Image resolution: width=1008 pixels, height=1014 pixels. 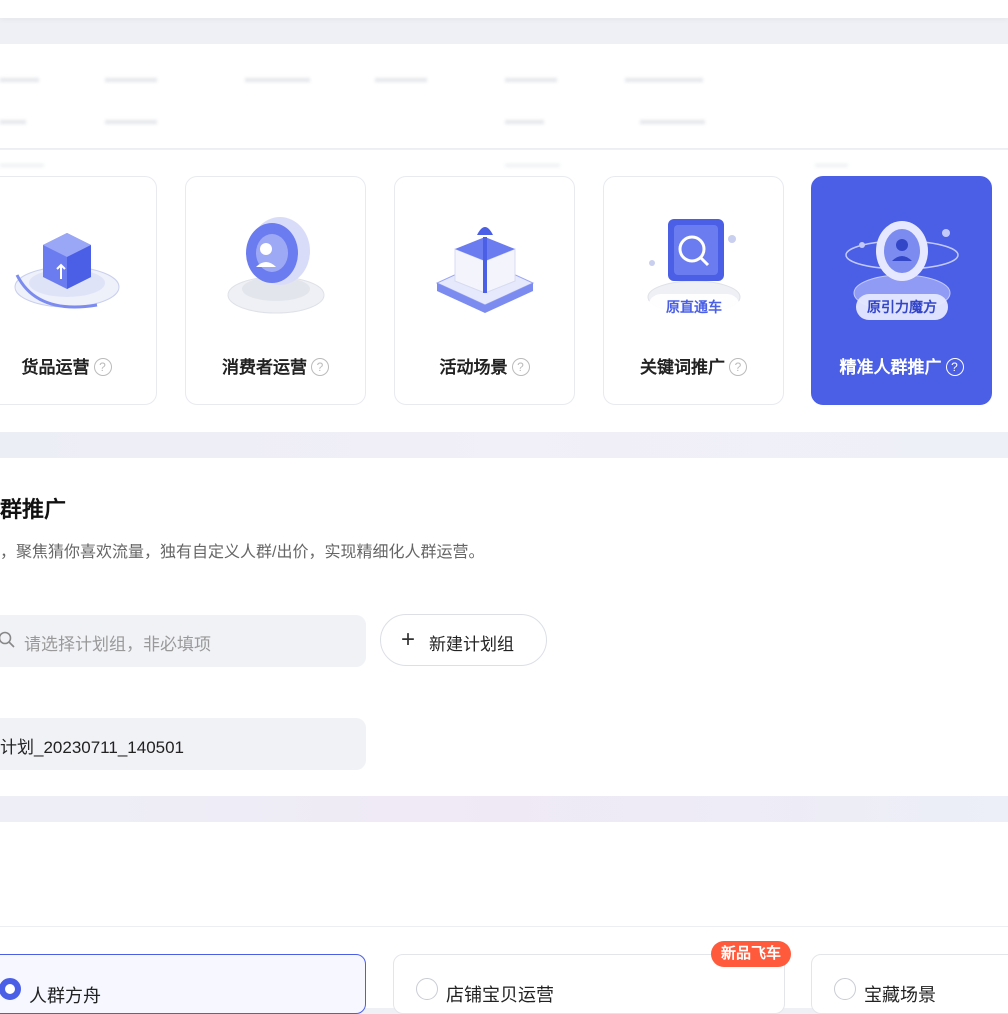 What do you see at coordinates (408, 639) in the screenshot?
I see `plus-icon: +` at bounding box center [408, 639].